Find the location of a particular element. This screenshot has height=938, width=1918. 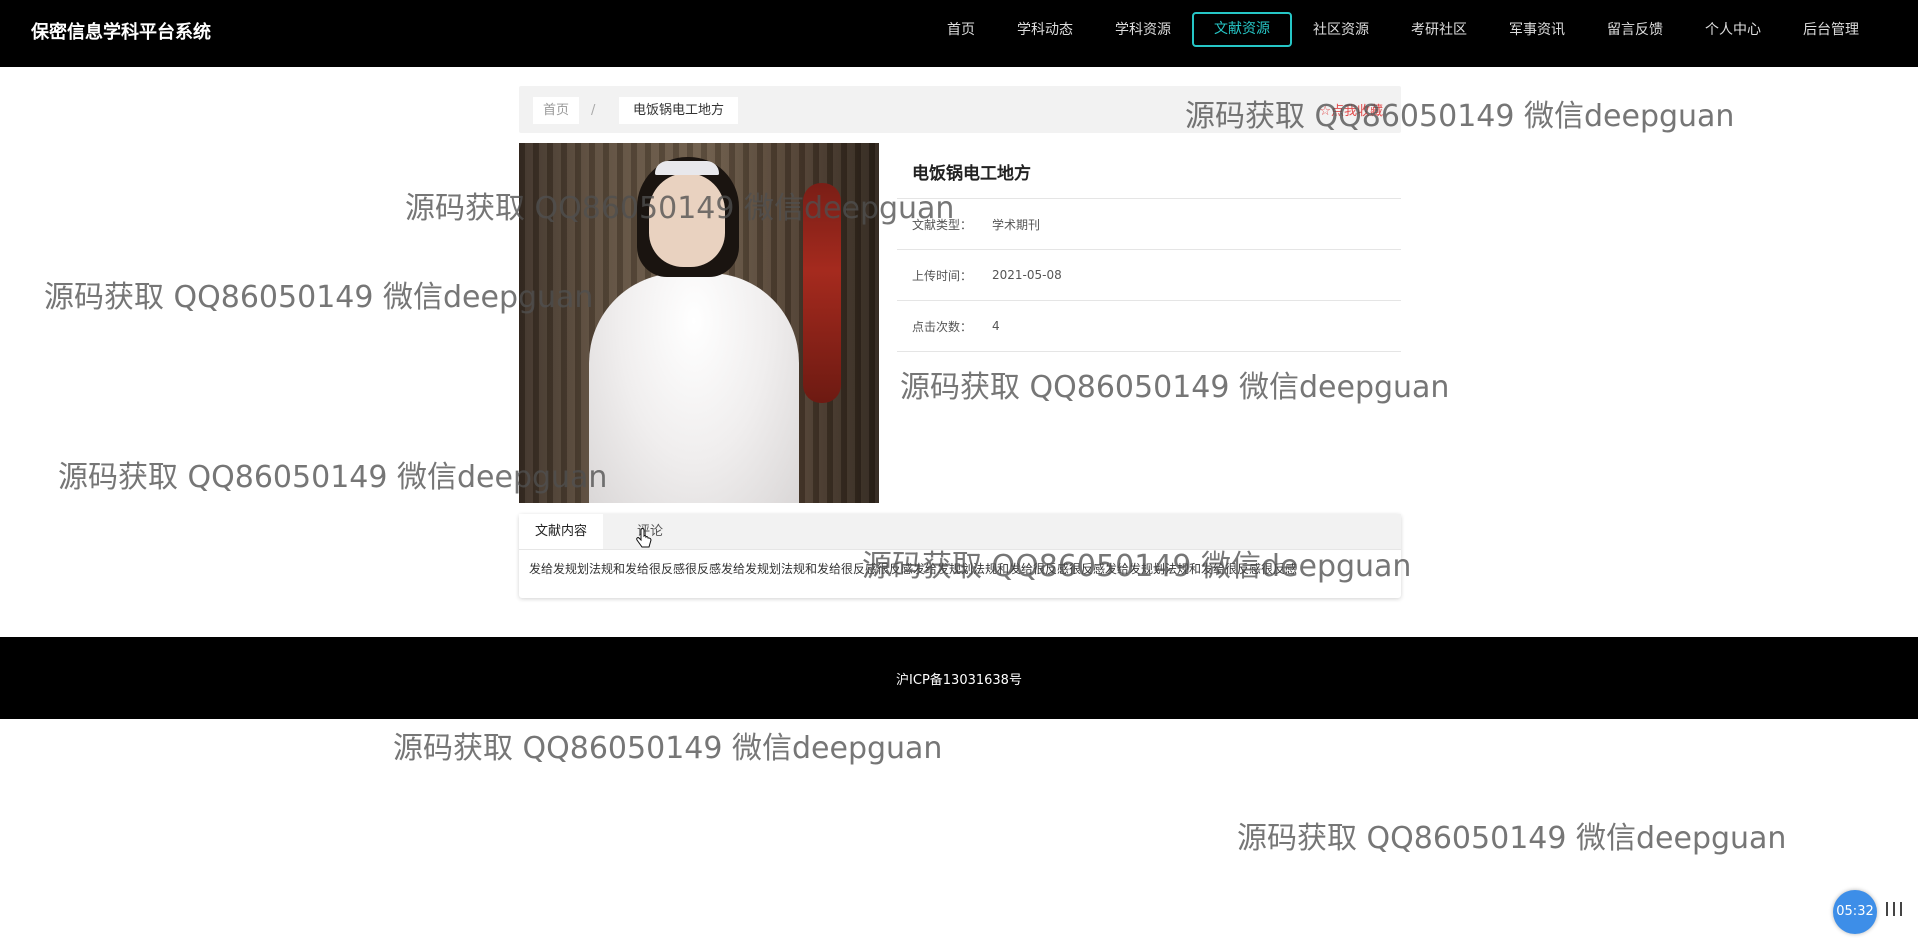

nav-item-resources: 学科资源 is located at coordinates (1143, 29).